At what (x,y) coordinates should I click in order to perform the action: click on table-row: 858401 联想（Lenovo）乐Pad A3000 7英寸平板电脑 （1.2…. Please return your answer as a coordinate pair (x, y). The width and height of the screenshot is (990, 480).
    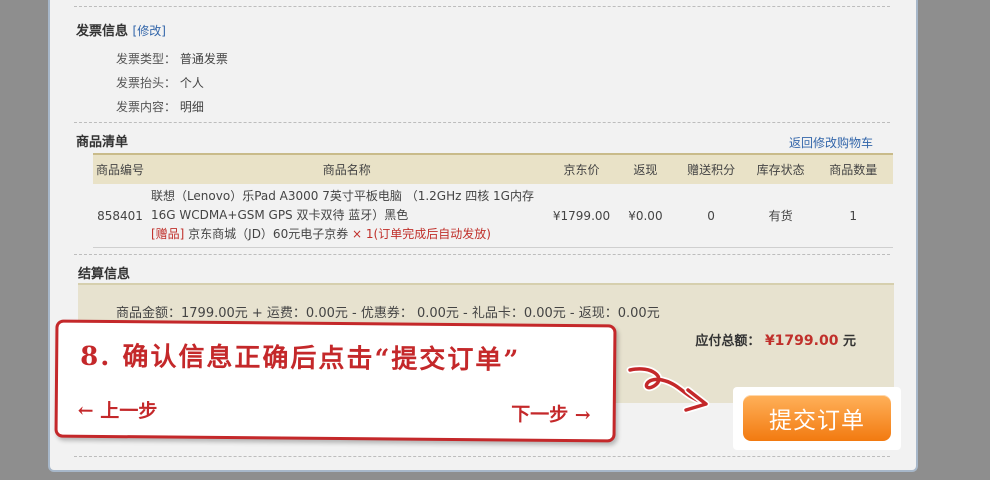
    Looking at the image, I should click on (493, 216).